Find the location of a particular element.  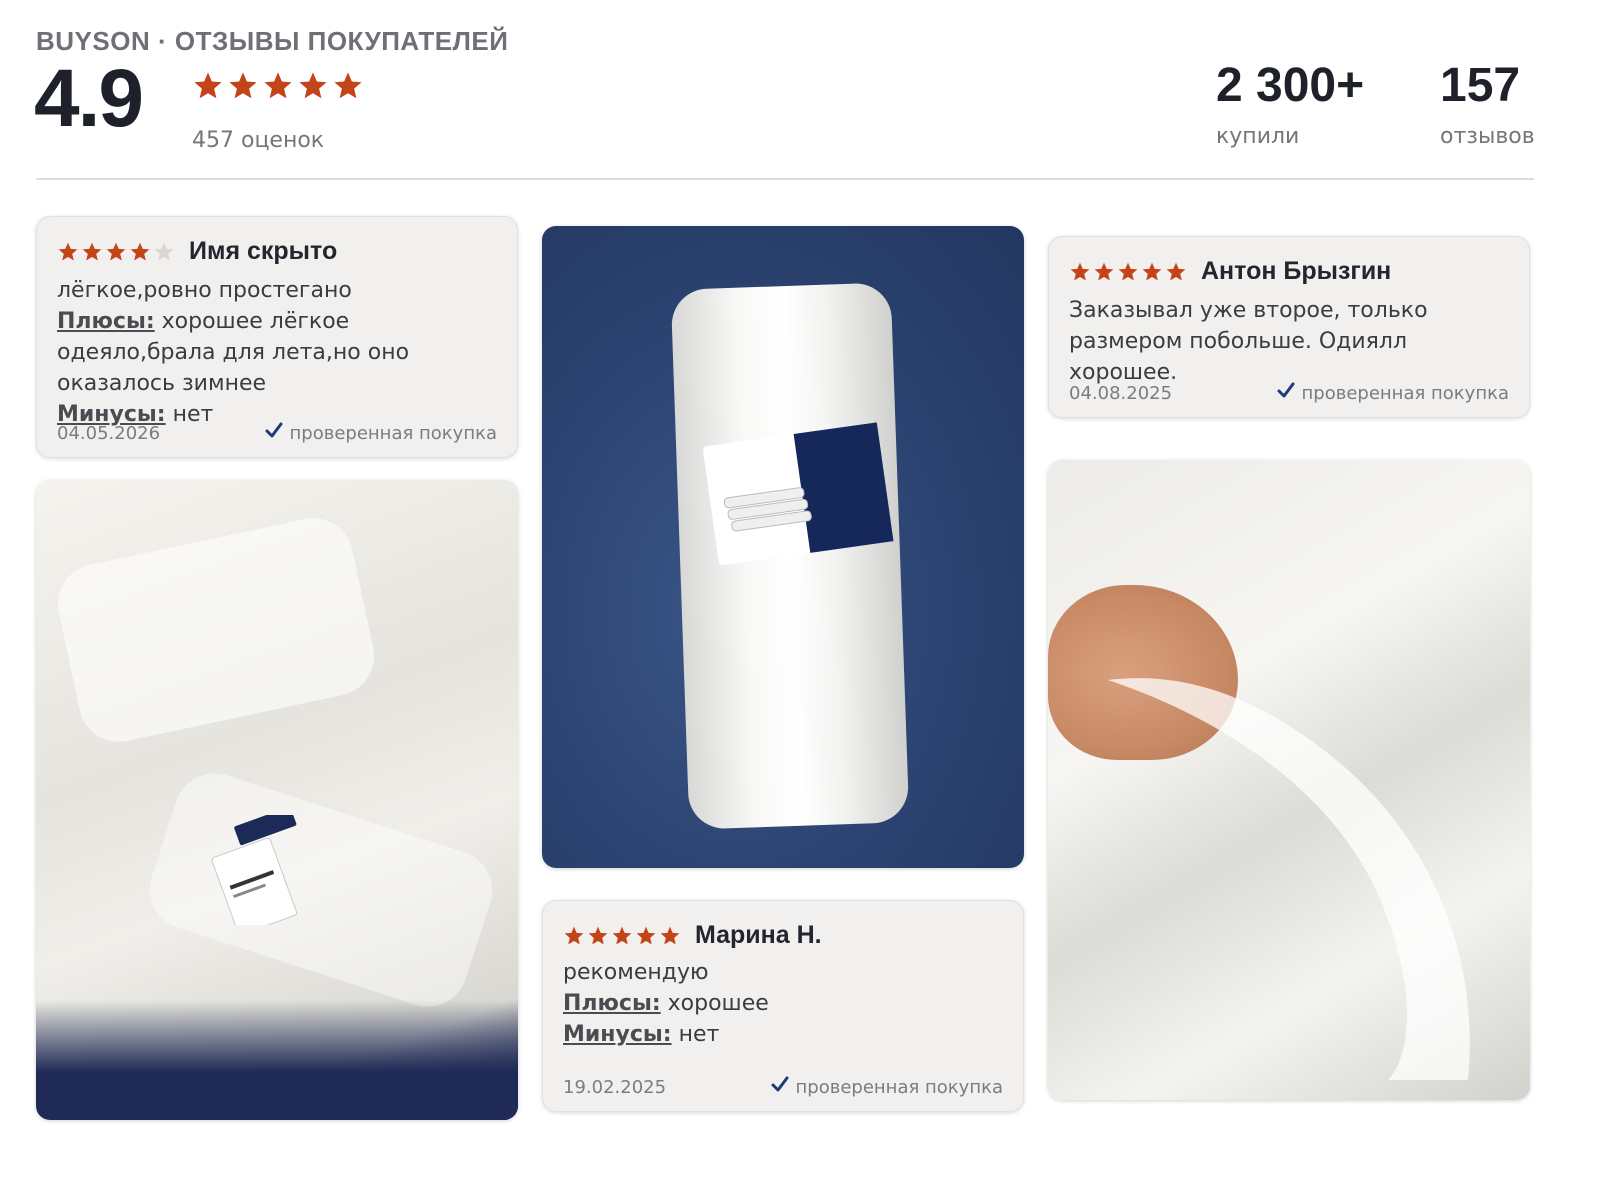

review-author: Антон Брызгин is located at coordinates (1296, 271).